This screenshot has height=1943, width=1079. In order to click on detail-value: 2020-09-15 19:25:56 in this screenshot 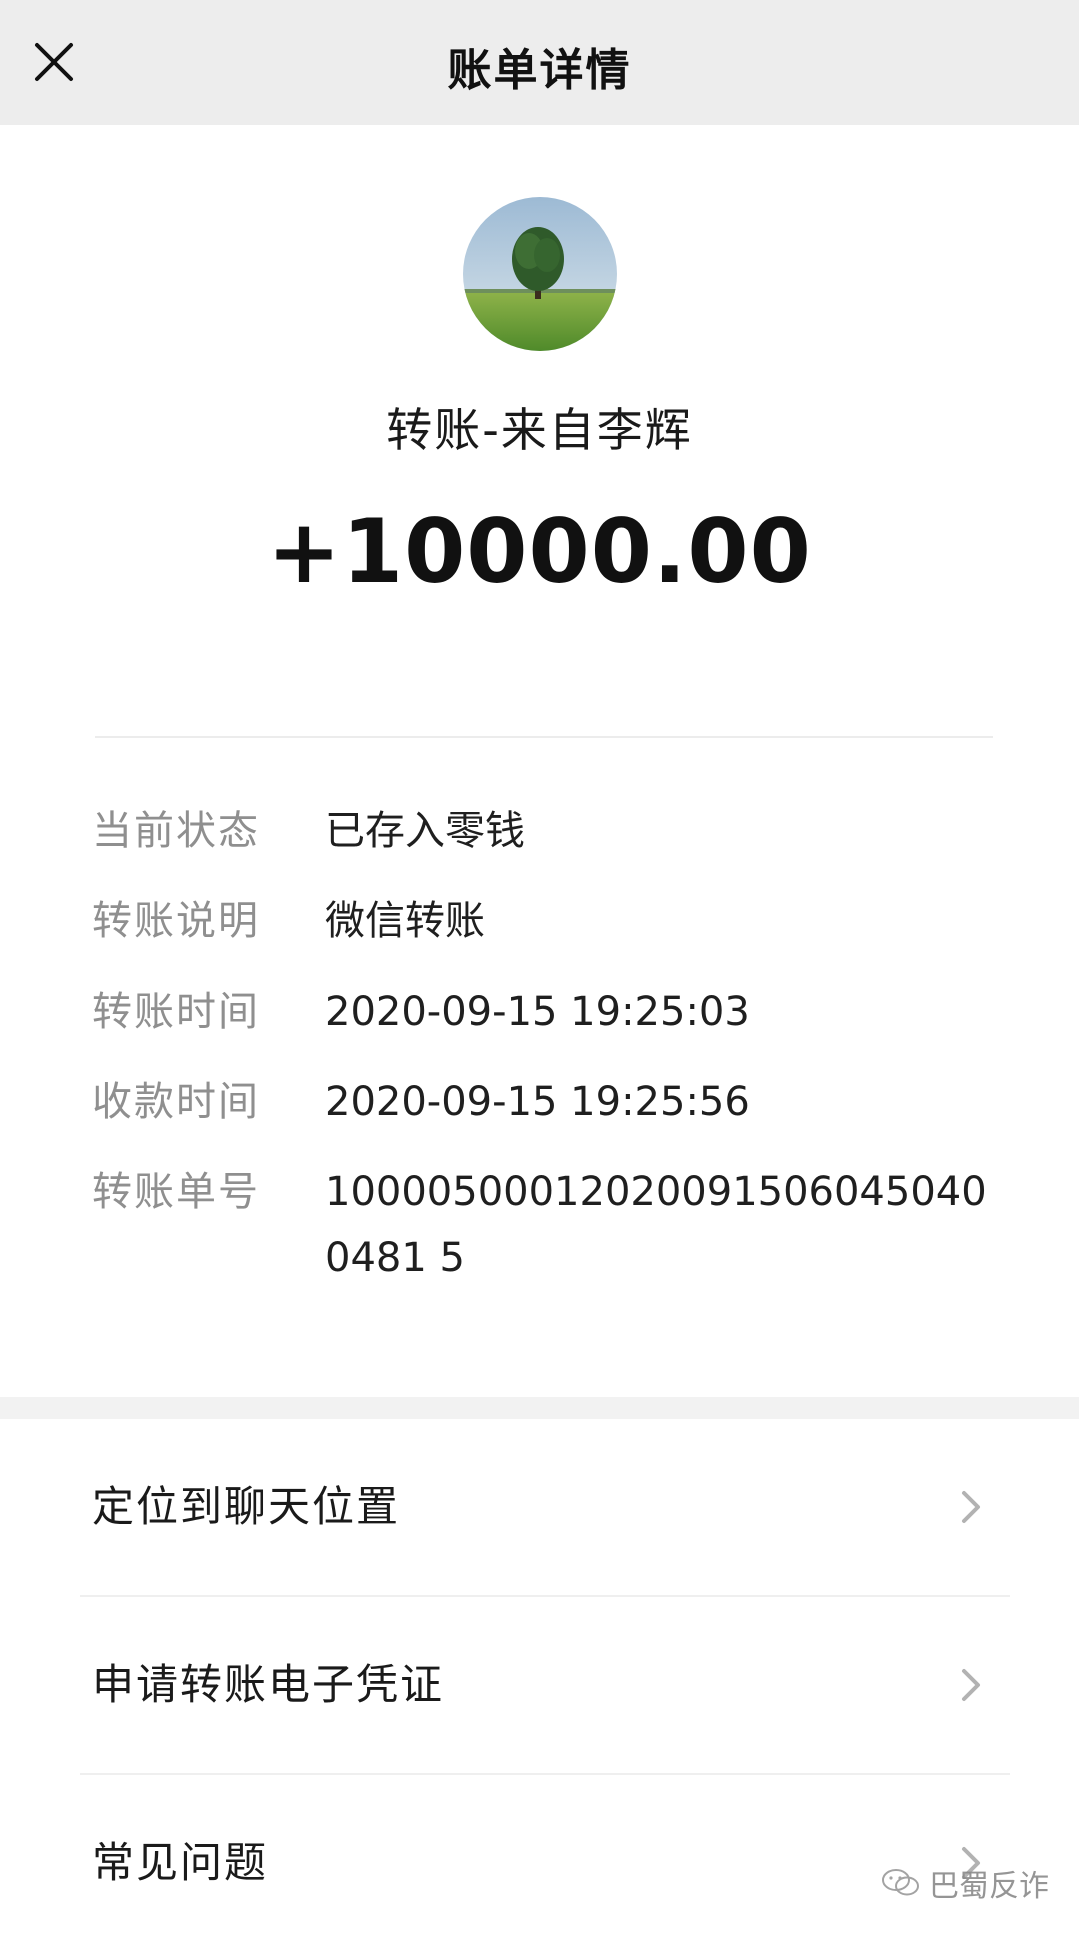, I will do `click(537, 1102)`.